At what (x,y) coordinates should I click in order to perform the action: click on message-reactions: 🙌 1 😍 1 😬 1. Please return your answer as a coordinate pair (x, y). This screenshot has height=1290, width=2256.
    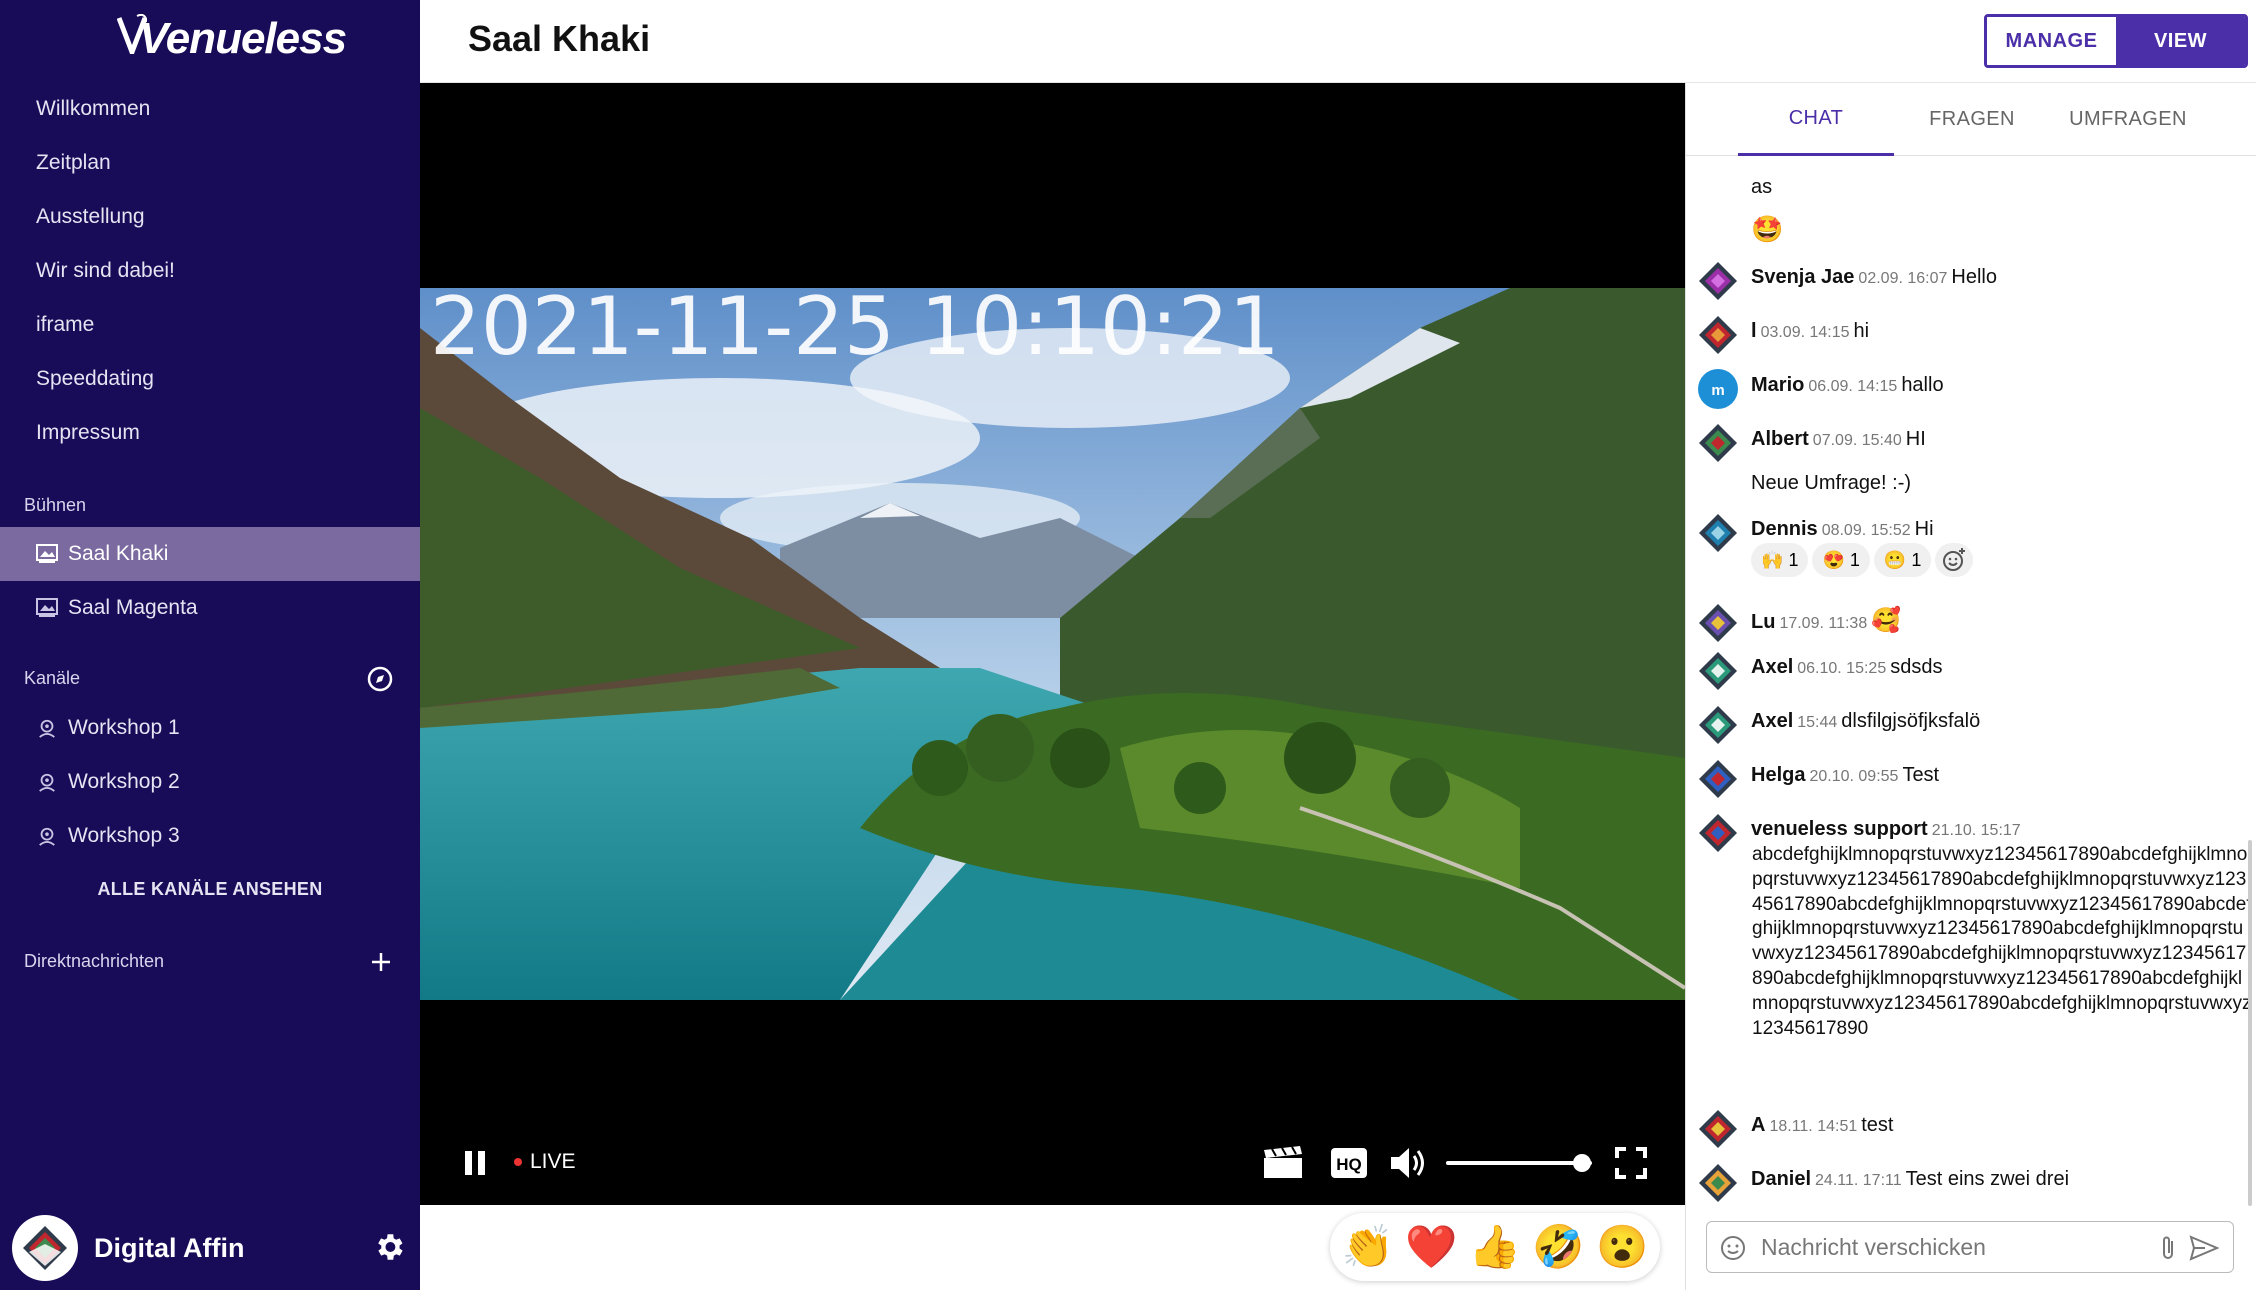
    Looking at the image, I should click on (1864, 560).